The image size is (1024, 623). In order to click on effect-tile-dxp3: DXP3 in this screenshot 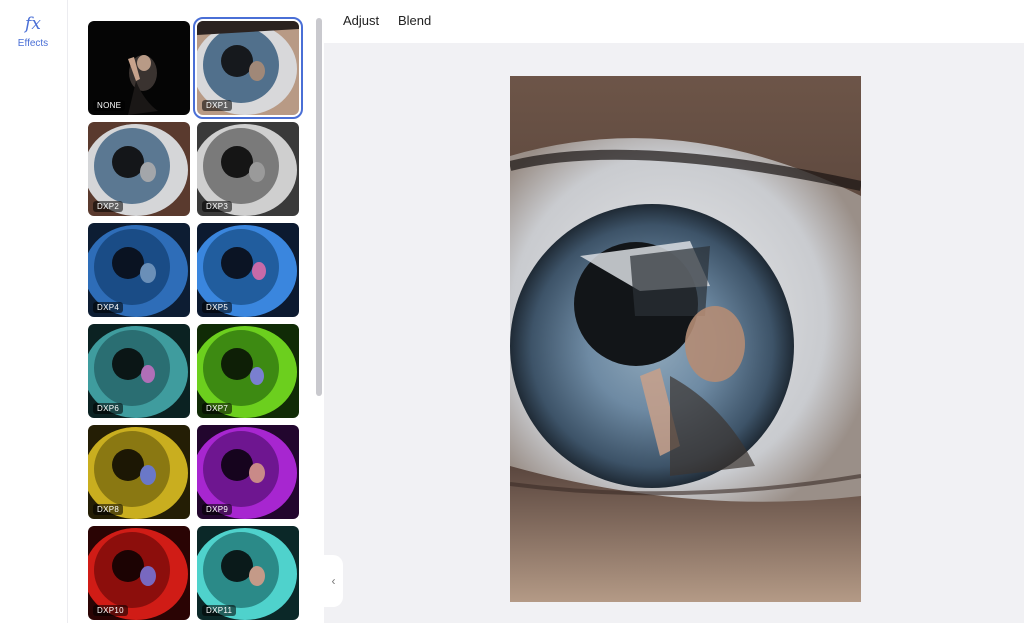, I will do `click(248, 169)`.